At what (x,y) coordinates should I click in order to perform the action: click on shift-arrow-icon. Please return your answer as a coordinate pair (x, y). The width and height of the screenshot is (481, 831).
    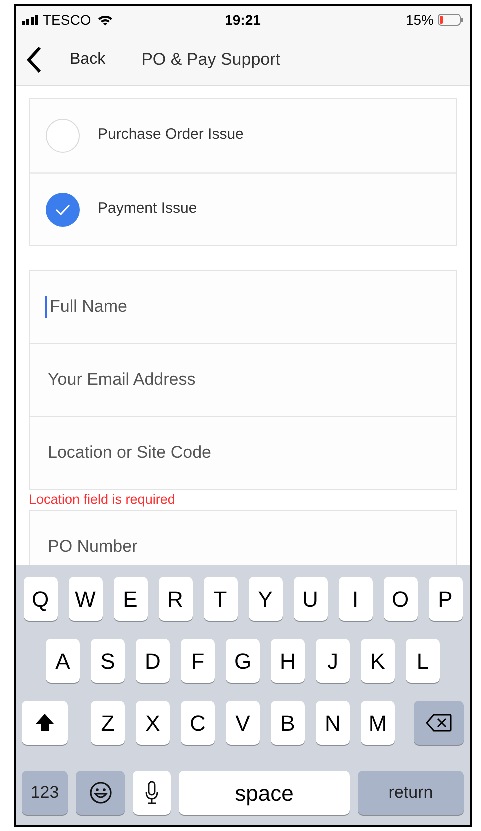
    Looking at the image, I should click on (45, 723).